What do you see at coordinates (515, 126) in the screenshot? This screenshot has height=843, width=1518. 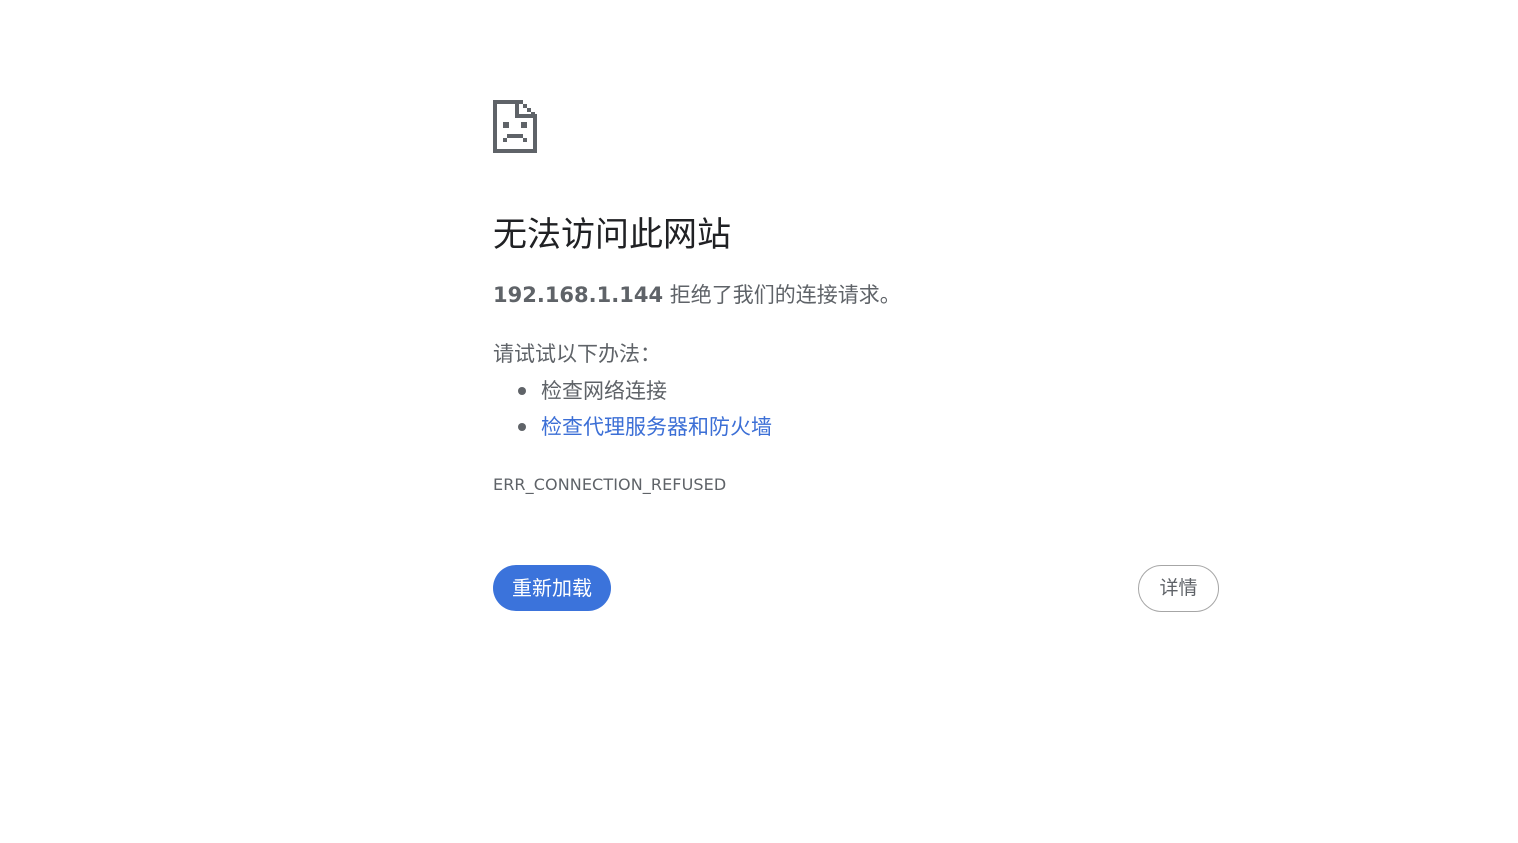 I see `sad-page-icon` at bounding box center [515, 126].